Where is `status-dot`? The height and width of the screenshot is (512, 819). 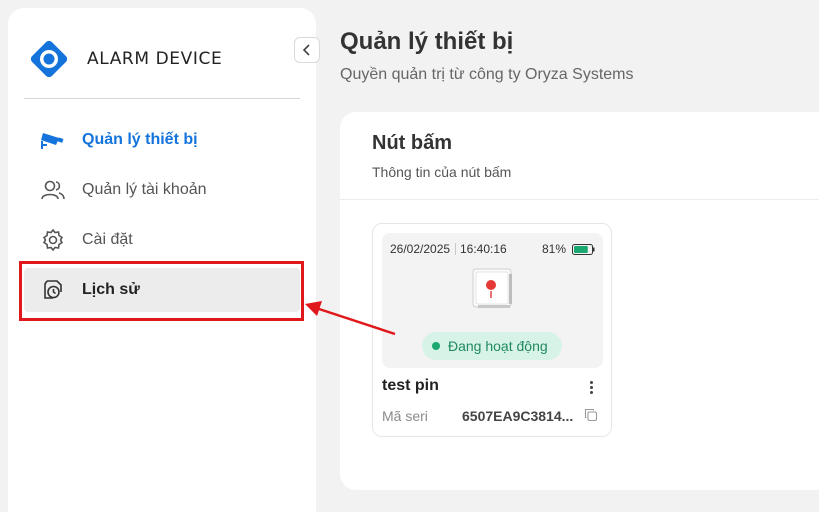 status-dot is located at coordinates (436, 346).